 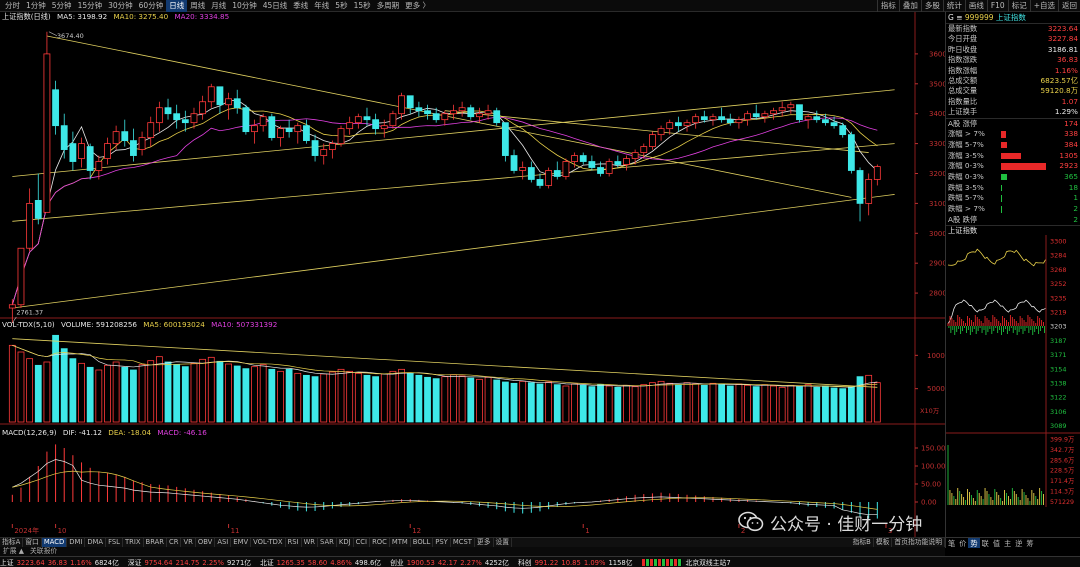 I want to click on toolbar-button: 叠加, so click(x=909, y=6).